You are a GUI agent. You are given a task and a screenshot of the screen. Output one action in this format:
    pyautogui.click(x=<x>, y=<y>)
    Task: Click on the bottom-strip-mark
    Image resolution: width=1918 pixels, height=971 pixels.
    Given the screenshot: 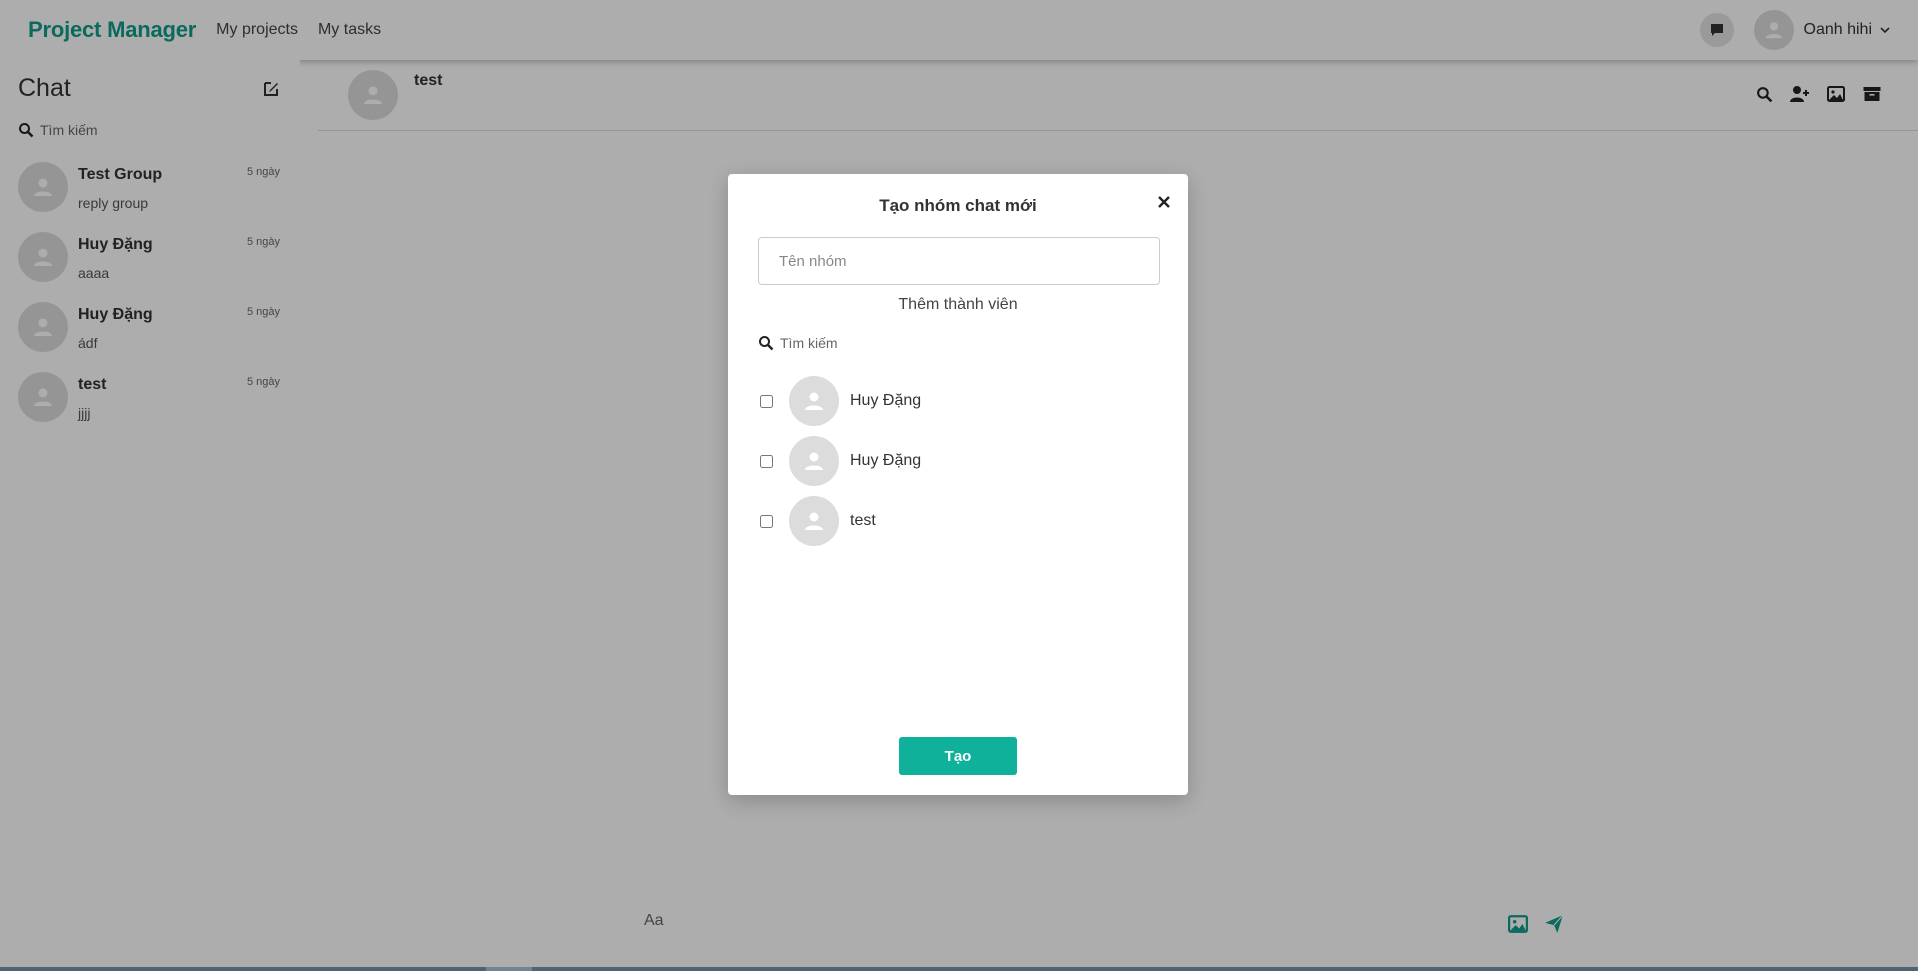 What is the action you would take?
    pyautogui.click(x=509, y=969)
    